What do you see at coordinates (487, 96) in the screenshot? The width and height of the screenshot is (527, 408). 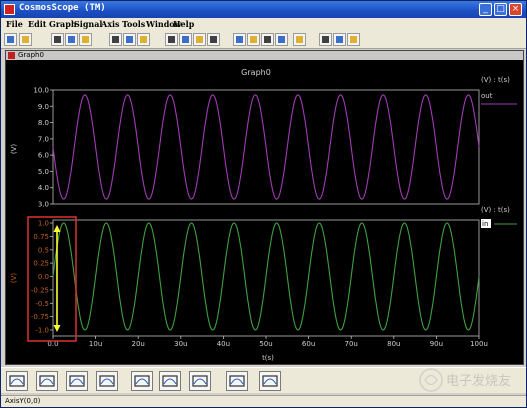 I see `upper-legend-name: out` at bounding box center [487, 96].